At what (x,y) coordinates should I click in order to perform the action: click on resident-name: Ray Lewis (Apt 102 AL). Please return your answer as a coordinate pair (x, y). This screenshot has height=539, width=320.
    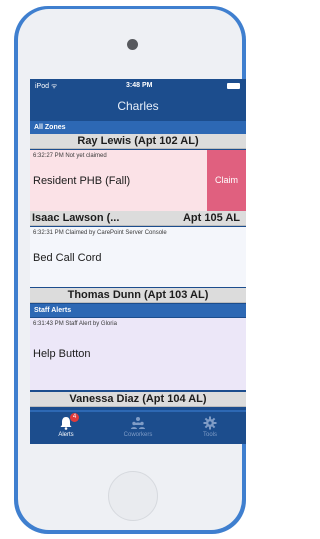
    Looking at the image, I should click on (138, 141).